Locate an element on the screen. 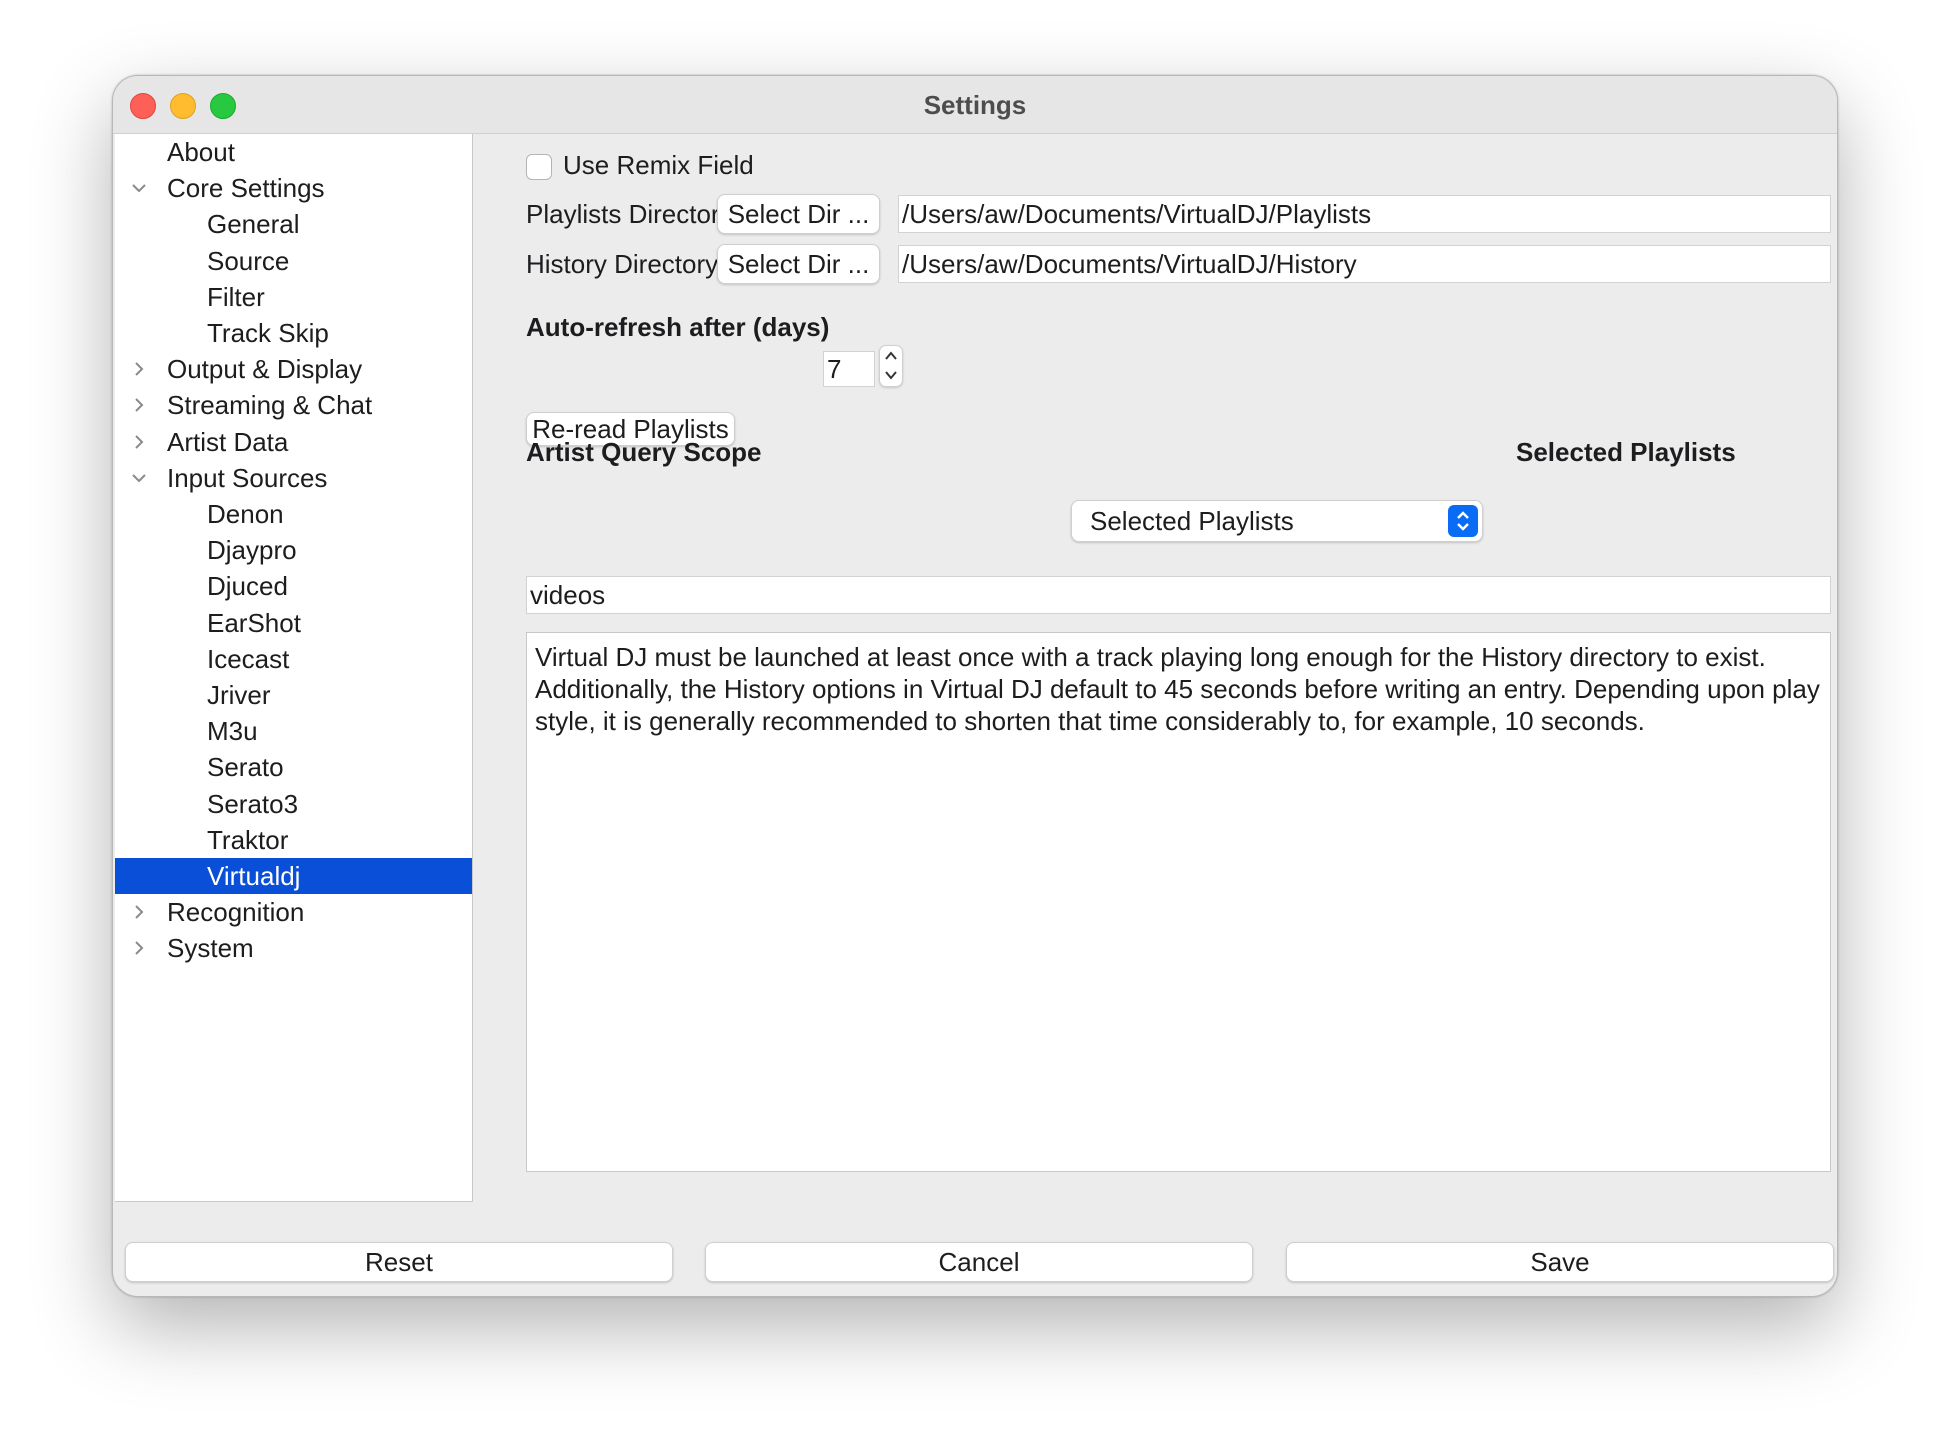 This screenshot has width=1946, height=1440. title-bar: Settings is located at coordinates (975, 105).